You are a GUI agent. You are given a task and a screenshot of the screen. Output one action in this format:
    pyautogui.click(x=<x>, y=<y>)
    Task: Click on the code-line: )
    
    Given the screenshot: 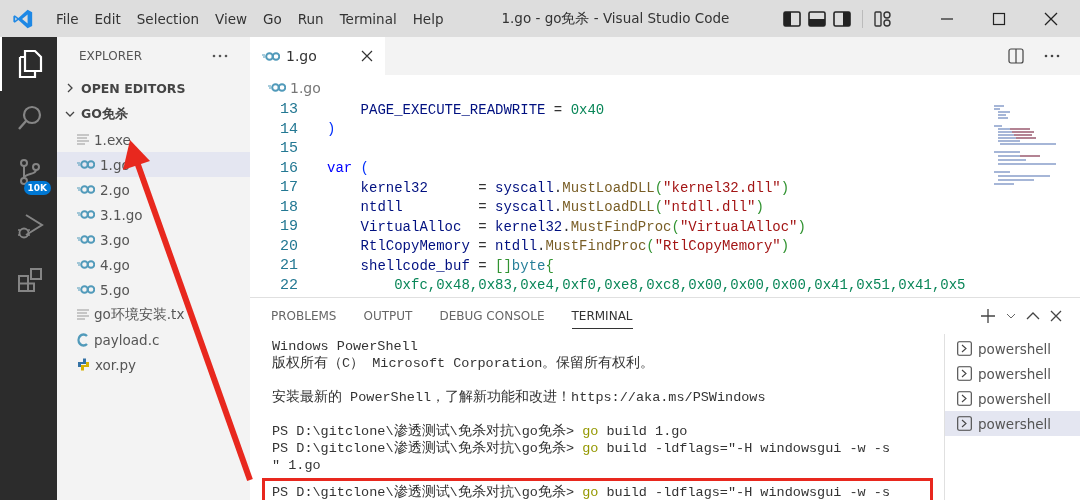 What is the action you would take?
    pyautogui.click(x=331, y=129)
    